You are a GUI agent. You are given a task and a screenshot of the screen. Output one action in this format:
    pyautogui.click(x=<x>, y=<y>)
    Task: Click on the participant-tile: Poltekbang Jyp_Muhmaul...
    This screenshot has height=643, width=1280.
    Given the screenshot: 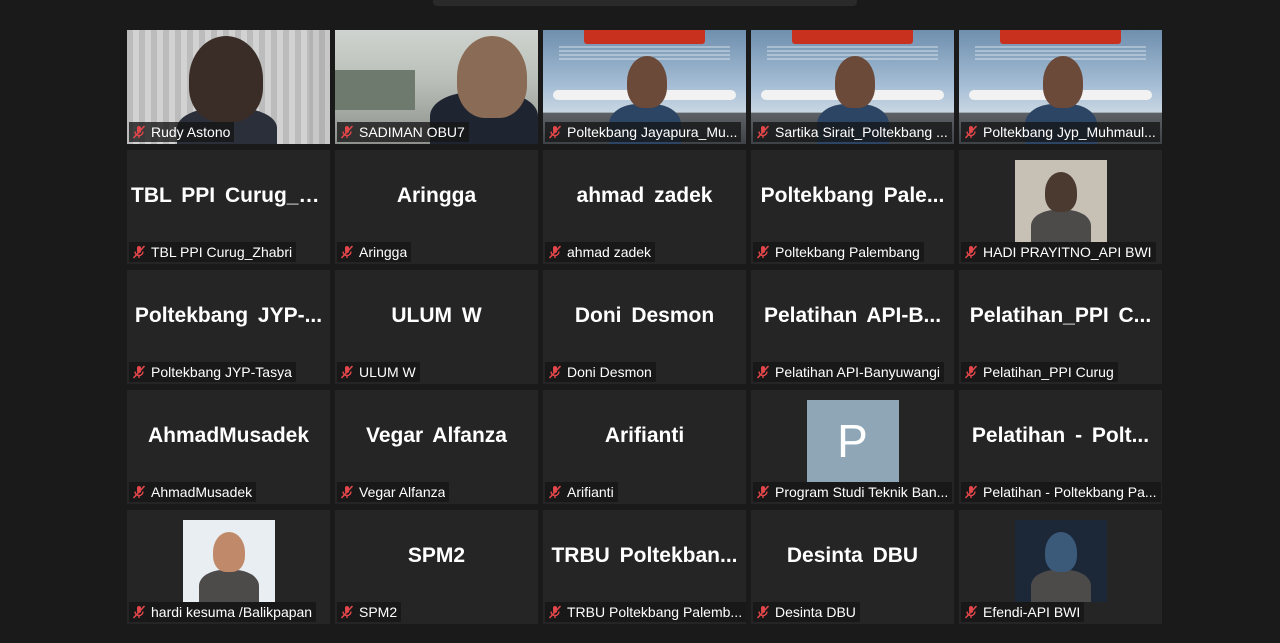 What is the action you would take?
    pyautogui.click(x=1060, y=87)
    